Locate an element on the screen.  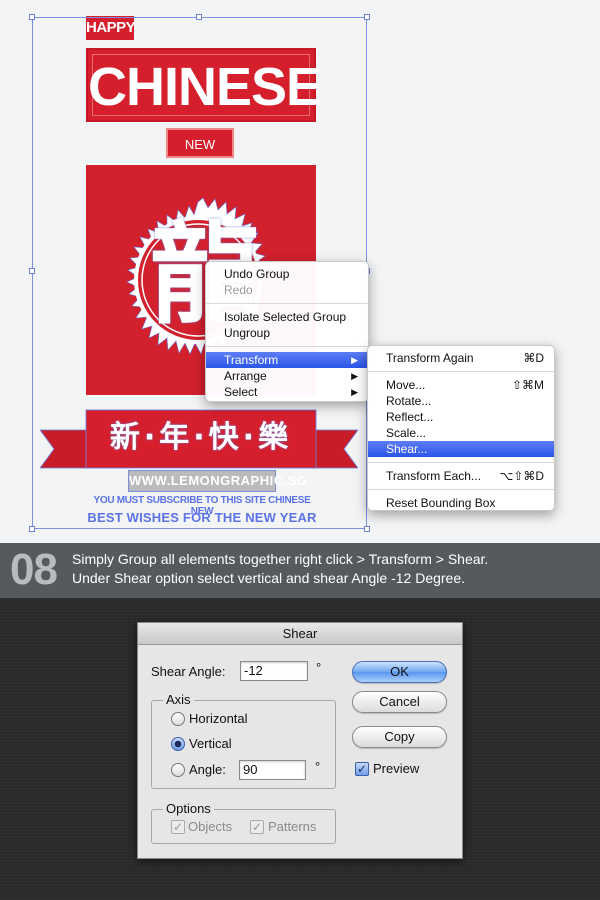
resize-handle-bottom-right is located at coordinates (367, 529).